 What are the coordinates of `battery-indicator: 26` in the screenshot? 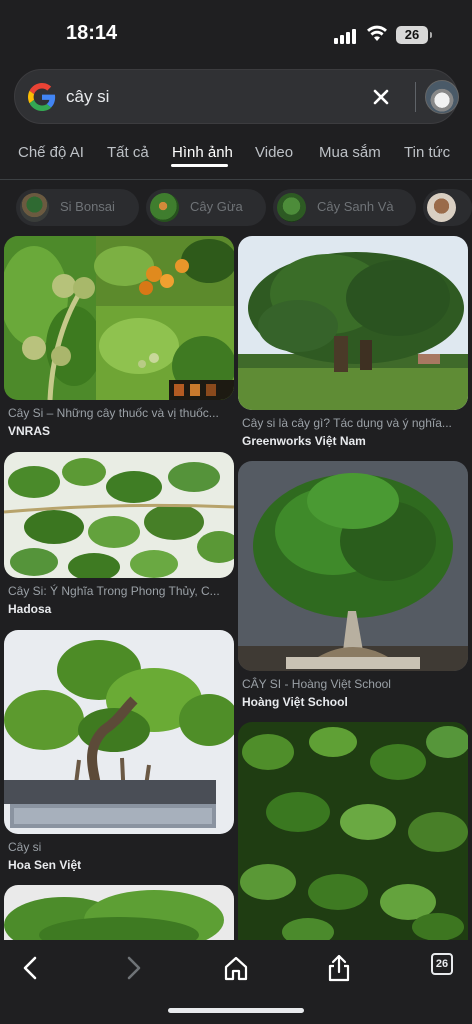 It's located at (414, 35).